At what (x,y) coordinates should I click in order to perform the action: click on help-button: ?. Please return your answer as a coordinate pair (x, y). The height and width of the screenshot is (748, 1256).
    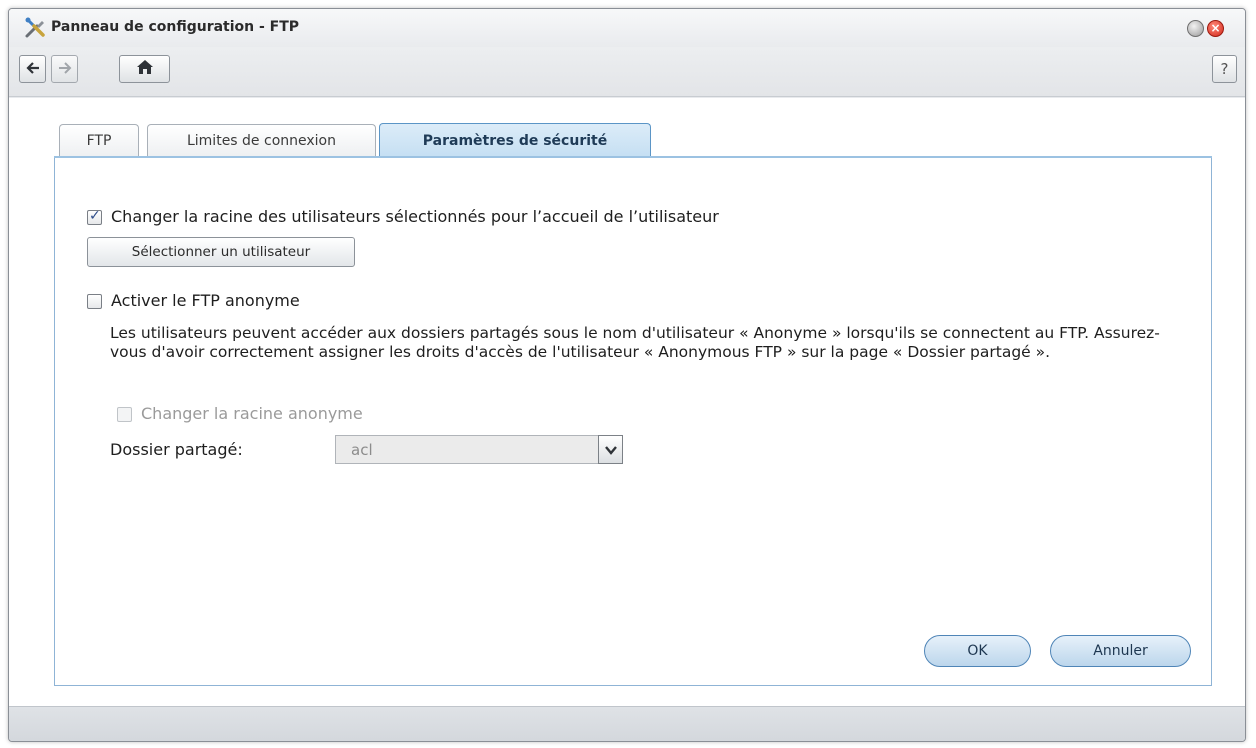
    Looking at the image, I should click on (1224, 69).